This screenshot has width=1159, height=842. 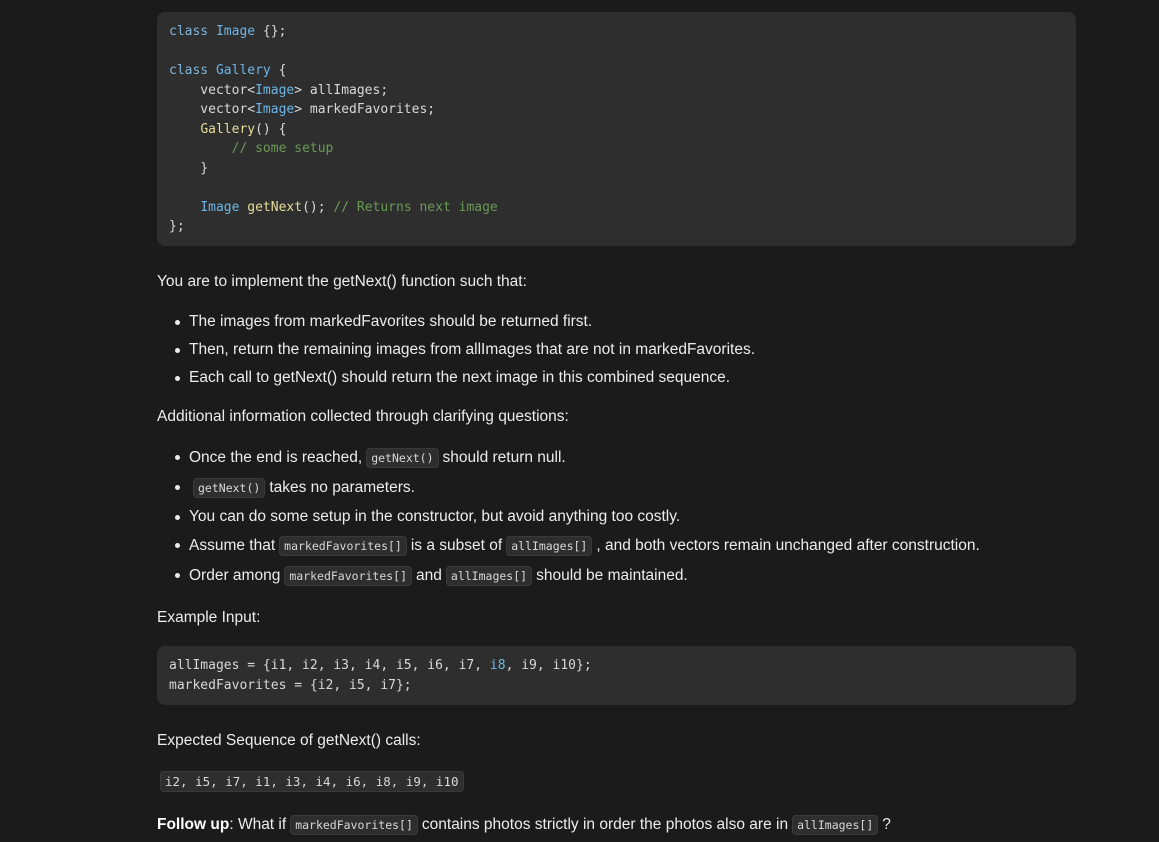 What do you see at coordinates (342, 487) in the screenshot?
I see `item-text: takes no parameters.` at bounding box center [342, 487].